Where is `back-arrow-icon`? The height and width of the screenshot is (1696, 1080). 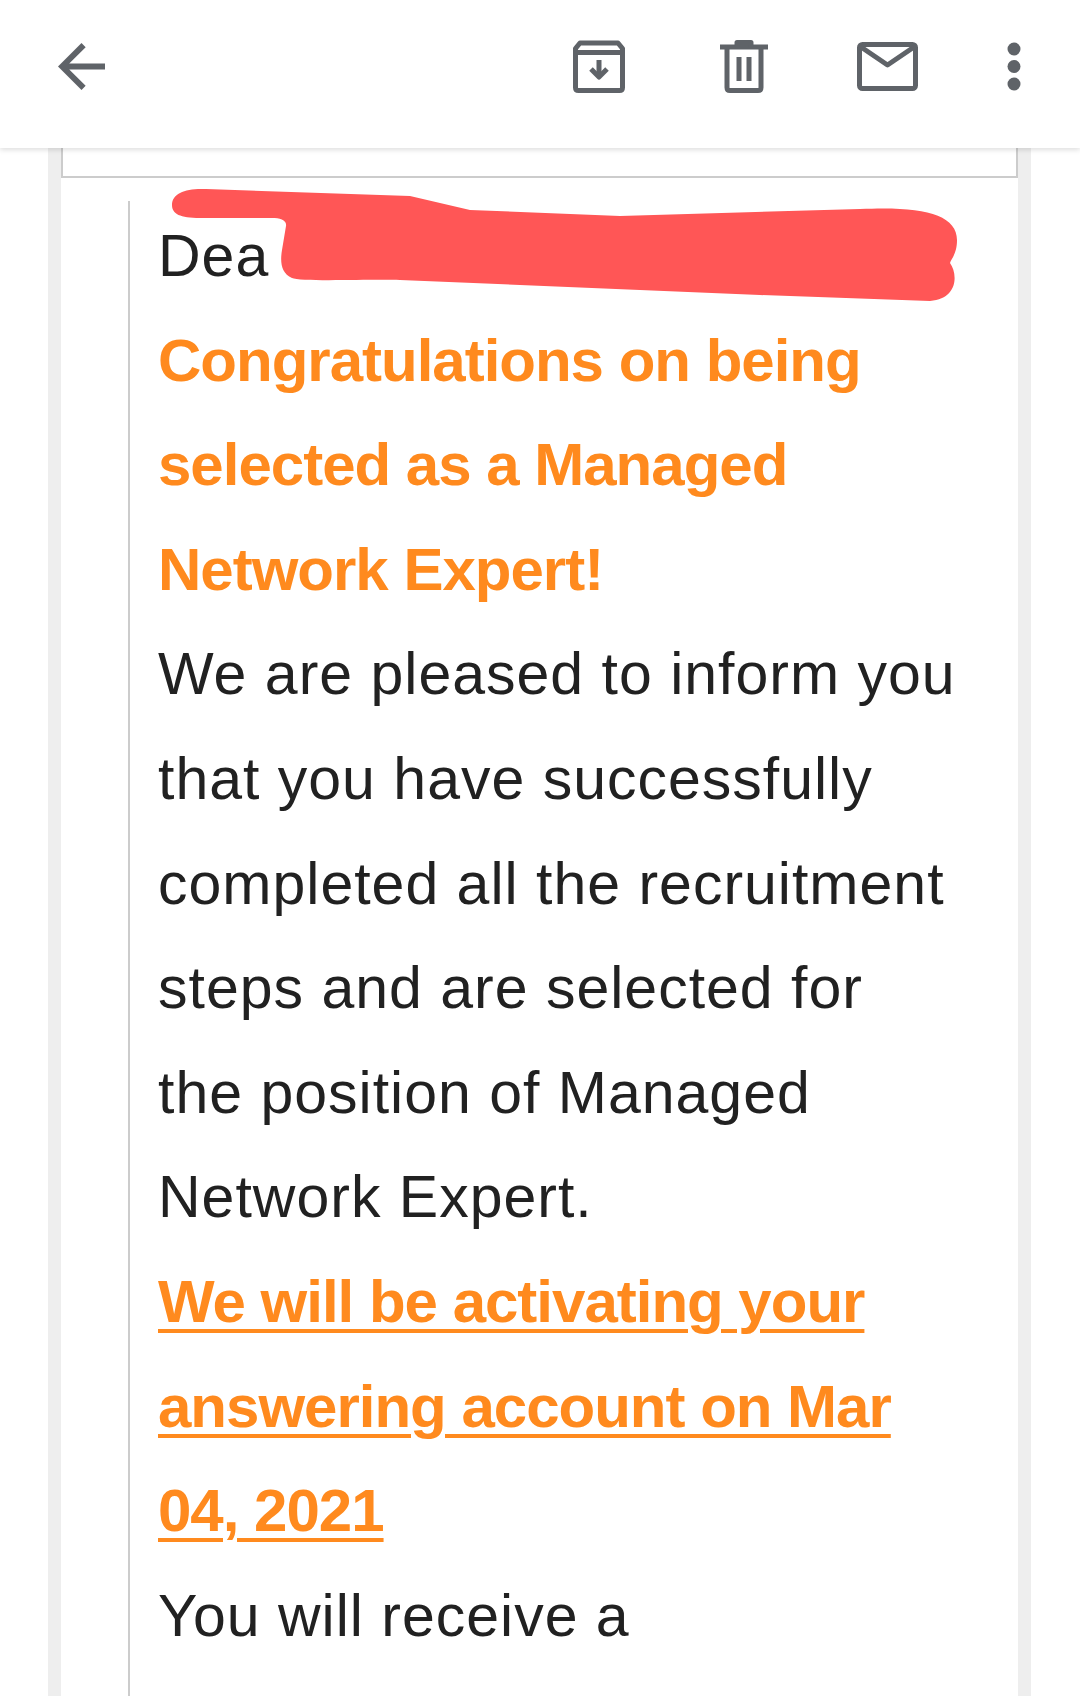 back-arrow-icon is located at coordinates (81, 66).